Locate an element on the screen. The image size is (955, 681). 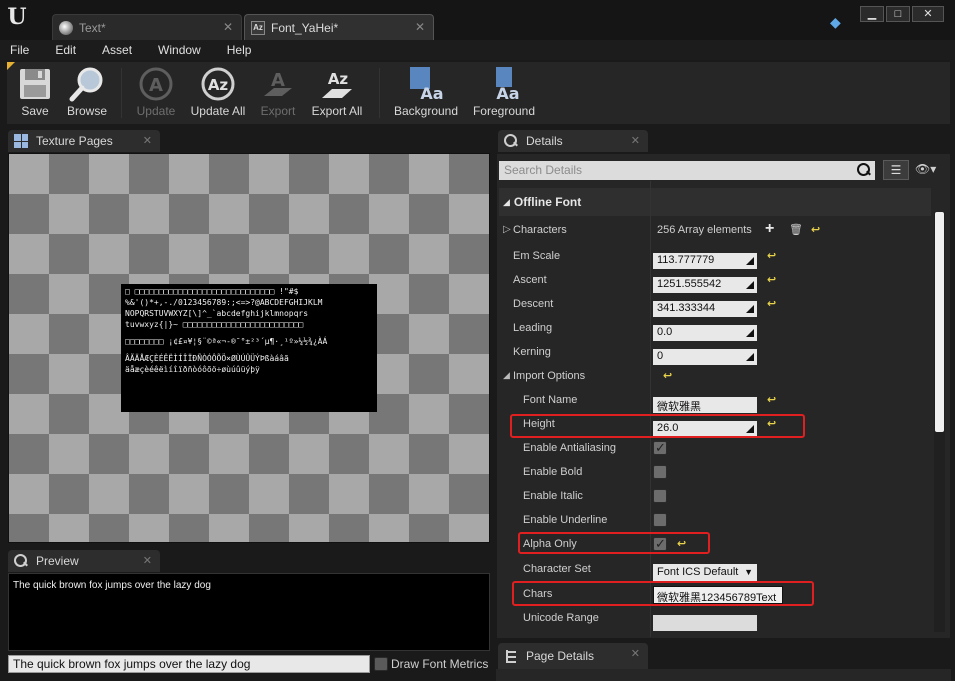
prop-character-set: Character Set Font ICS Default ▼ is located at coordinates (715, 569).